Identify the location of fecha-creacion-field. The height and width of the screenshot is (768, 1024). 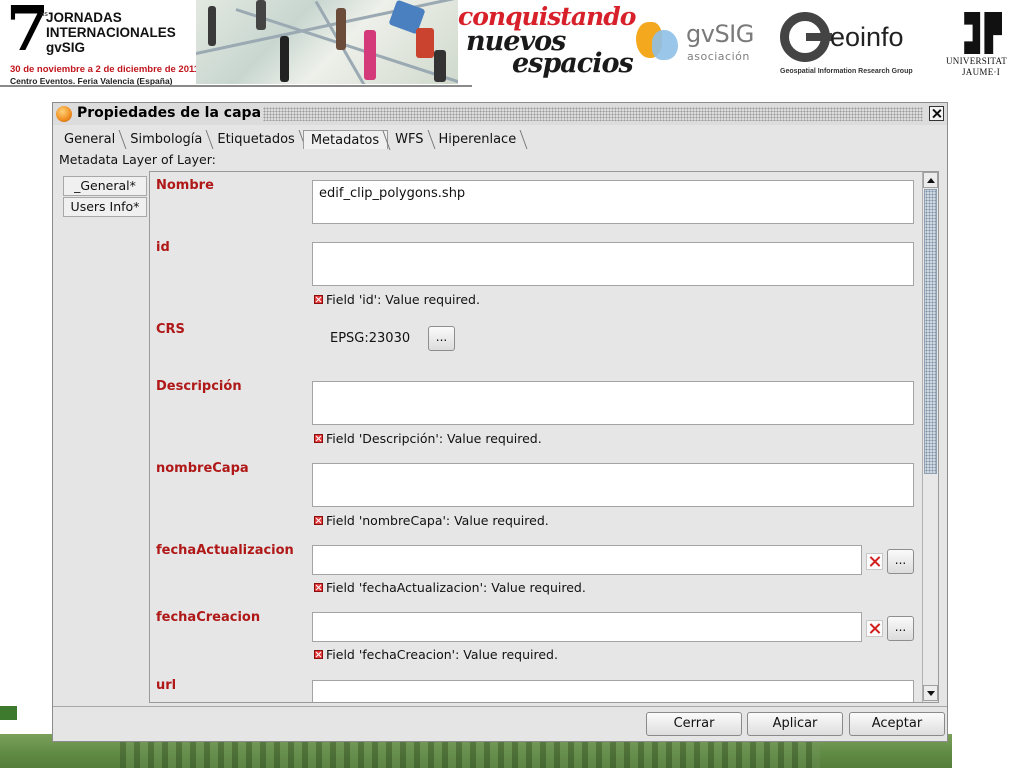
(587, 627).